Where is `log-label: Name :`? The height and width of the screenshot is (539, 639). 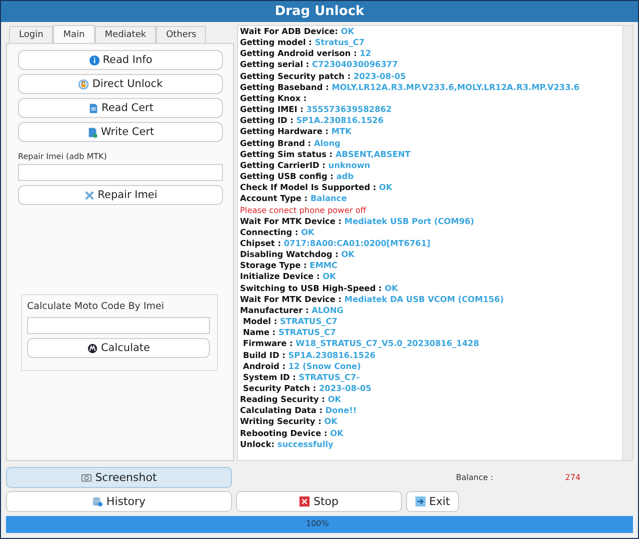 log-label: Name : is located at coordinates (259, 332).